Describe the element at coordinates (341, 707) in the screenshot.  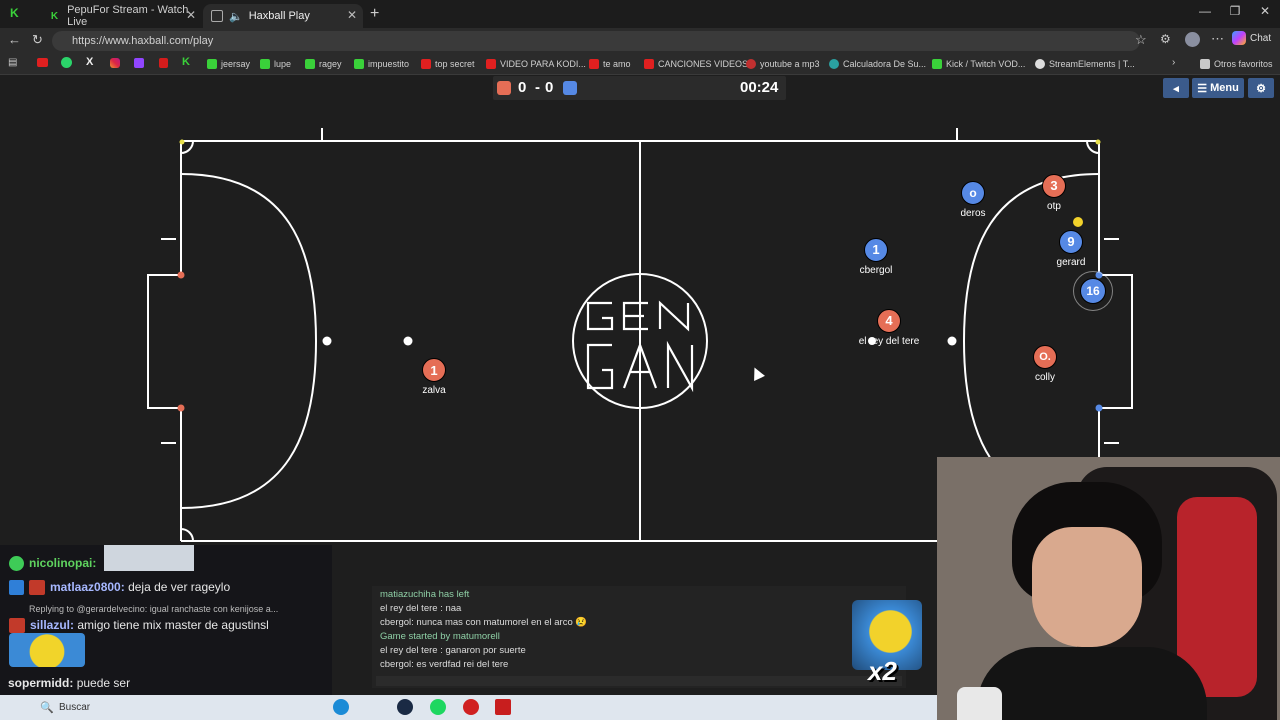
I see `edge-icon` at that location.